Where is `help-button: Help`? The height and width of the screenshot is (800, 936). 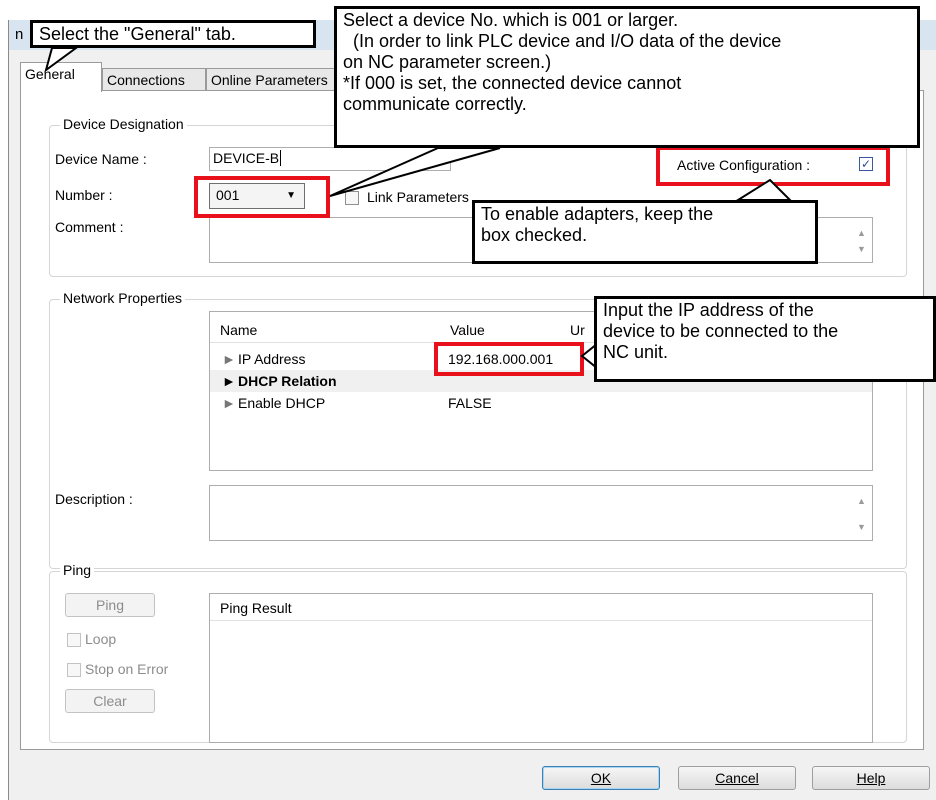
help-button: Help is located at coordinates (871, 778).